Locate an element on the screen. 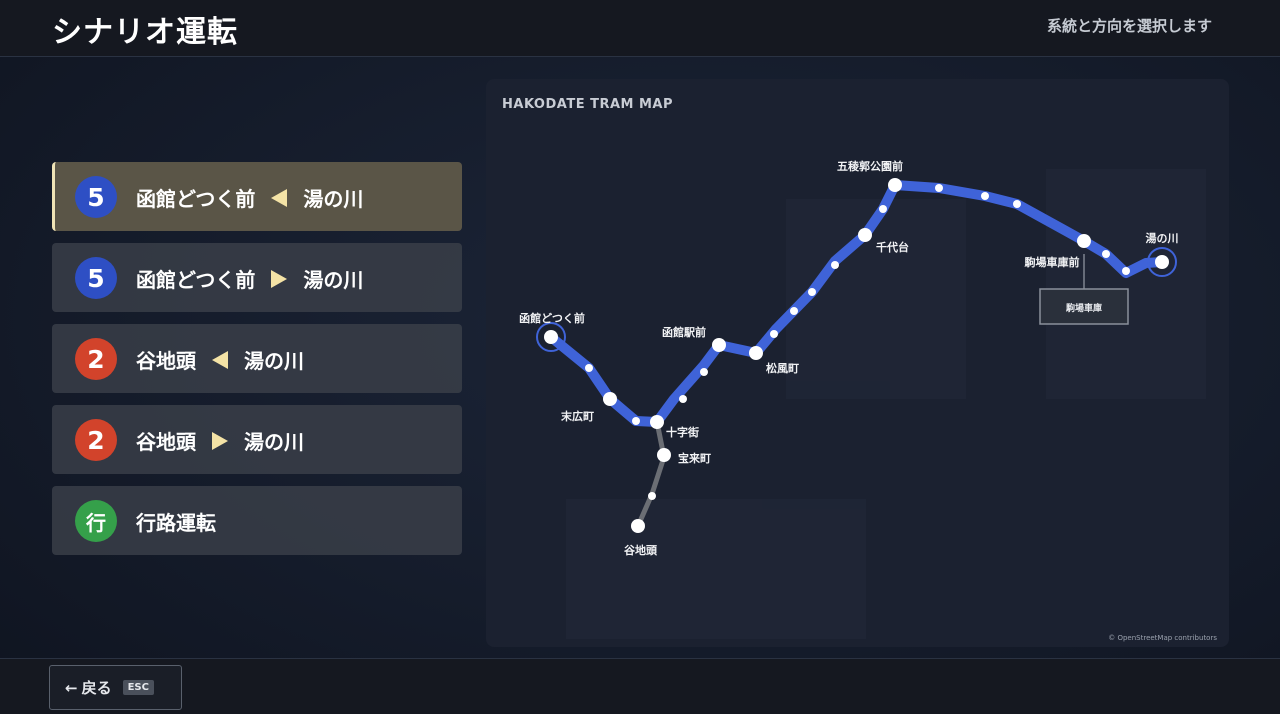 The width and height of the screenshot is (1280, 714). map-title: HAKODATE TRAM MAP is located at coordinates (588, 104).